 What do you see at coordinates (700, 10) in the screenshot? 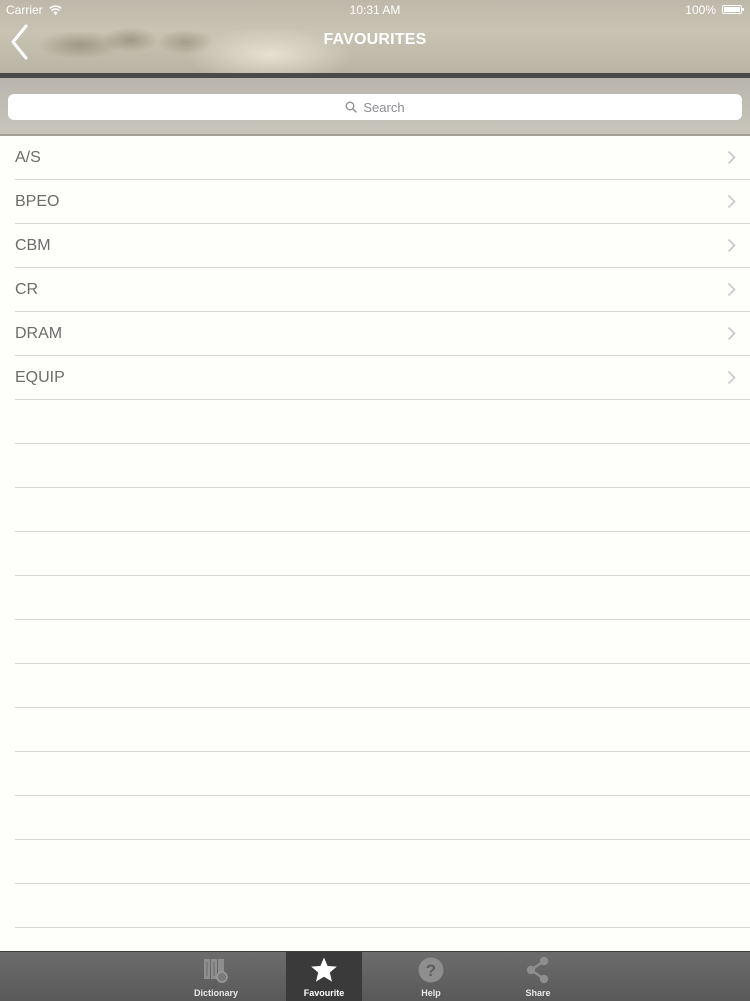
I see `battery-percentage: 100%` at bounding box center [700, 10].